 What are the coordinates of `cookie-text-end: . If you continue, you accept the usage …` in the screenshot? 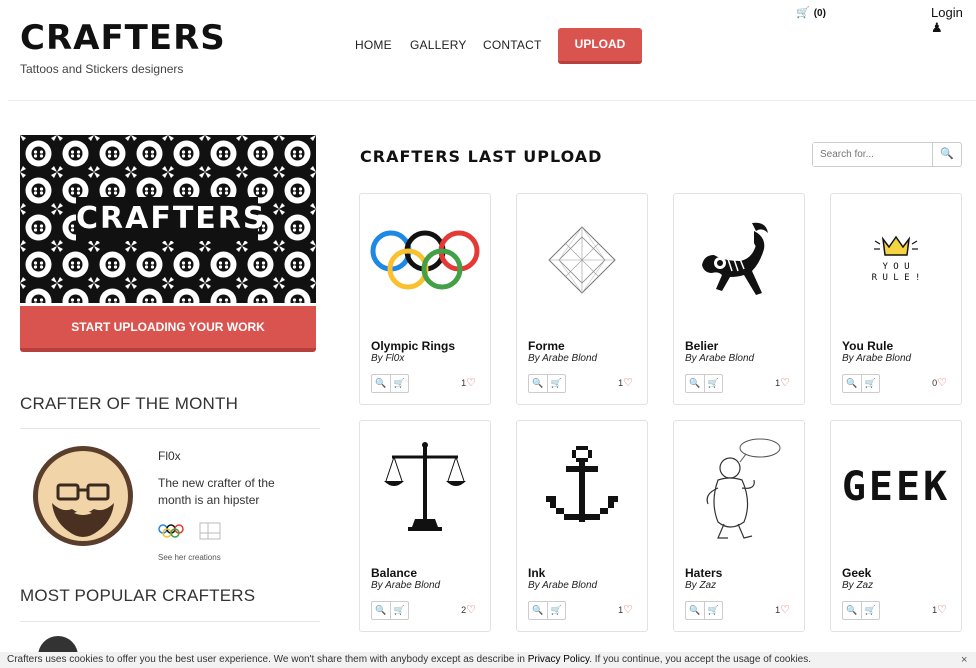 It's located at (700, 659).